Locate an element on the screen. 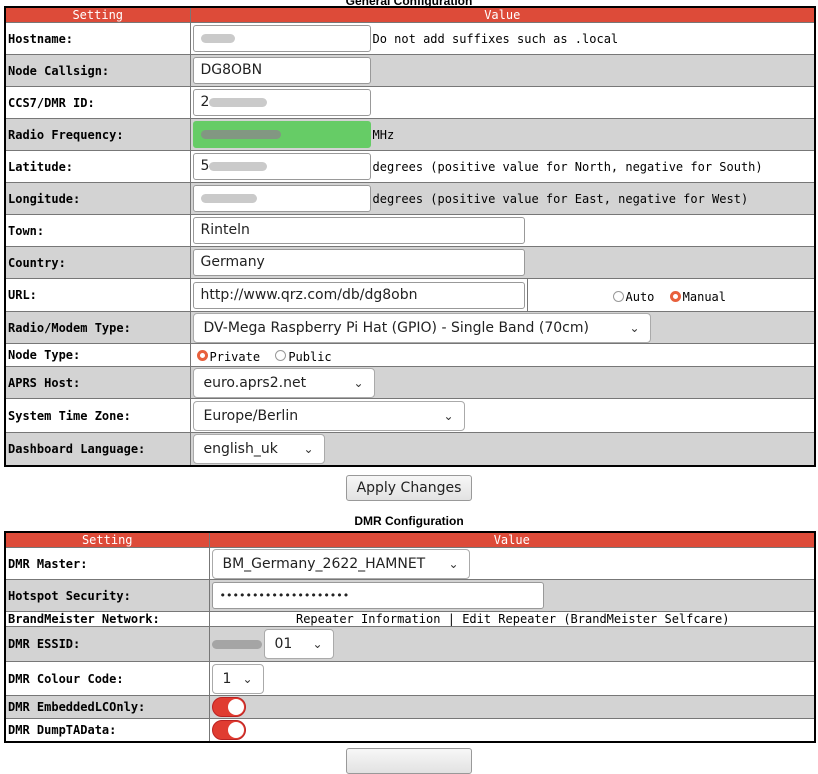 The width and height of the screenshot is (818, 774). row-timezone: System Time Zone: Europe/Berlin ⌄ is located at coordinates (410, 415).